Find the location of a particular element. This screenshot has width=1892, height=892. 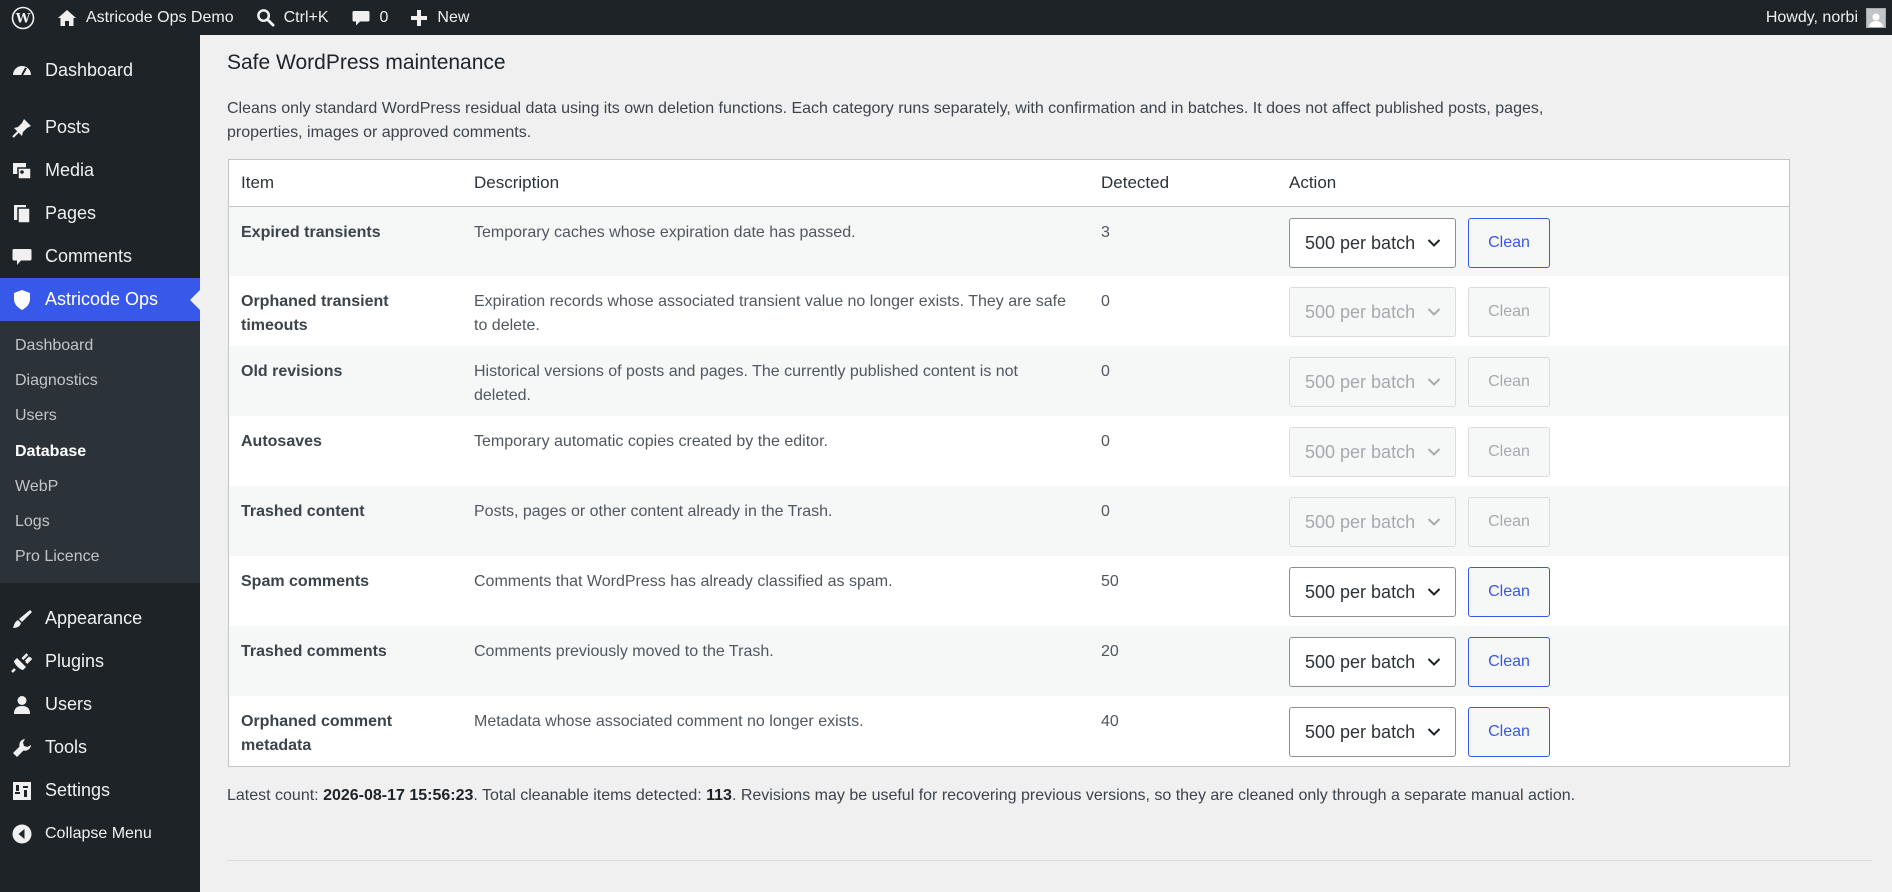

collapse-icon is located at coordinates (22, 834).